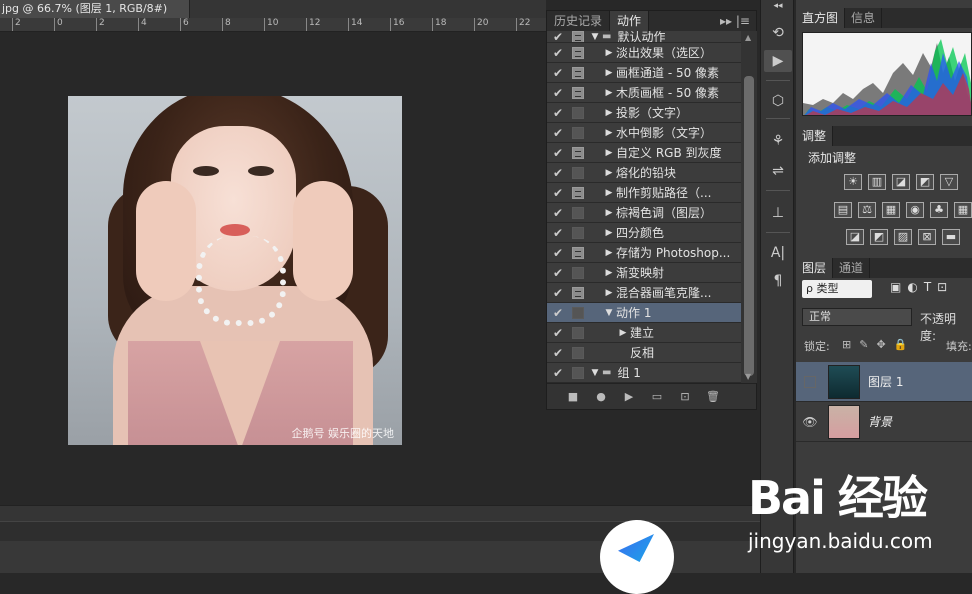  What do you see at coordinates (778, 101) in the screenshot?
I see `3d-icon: ⬡` at bounding box center [778, 101].